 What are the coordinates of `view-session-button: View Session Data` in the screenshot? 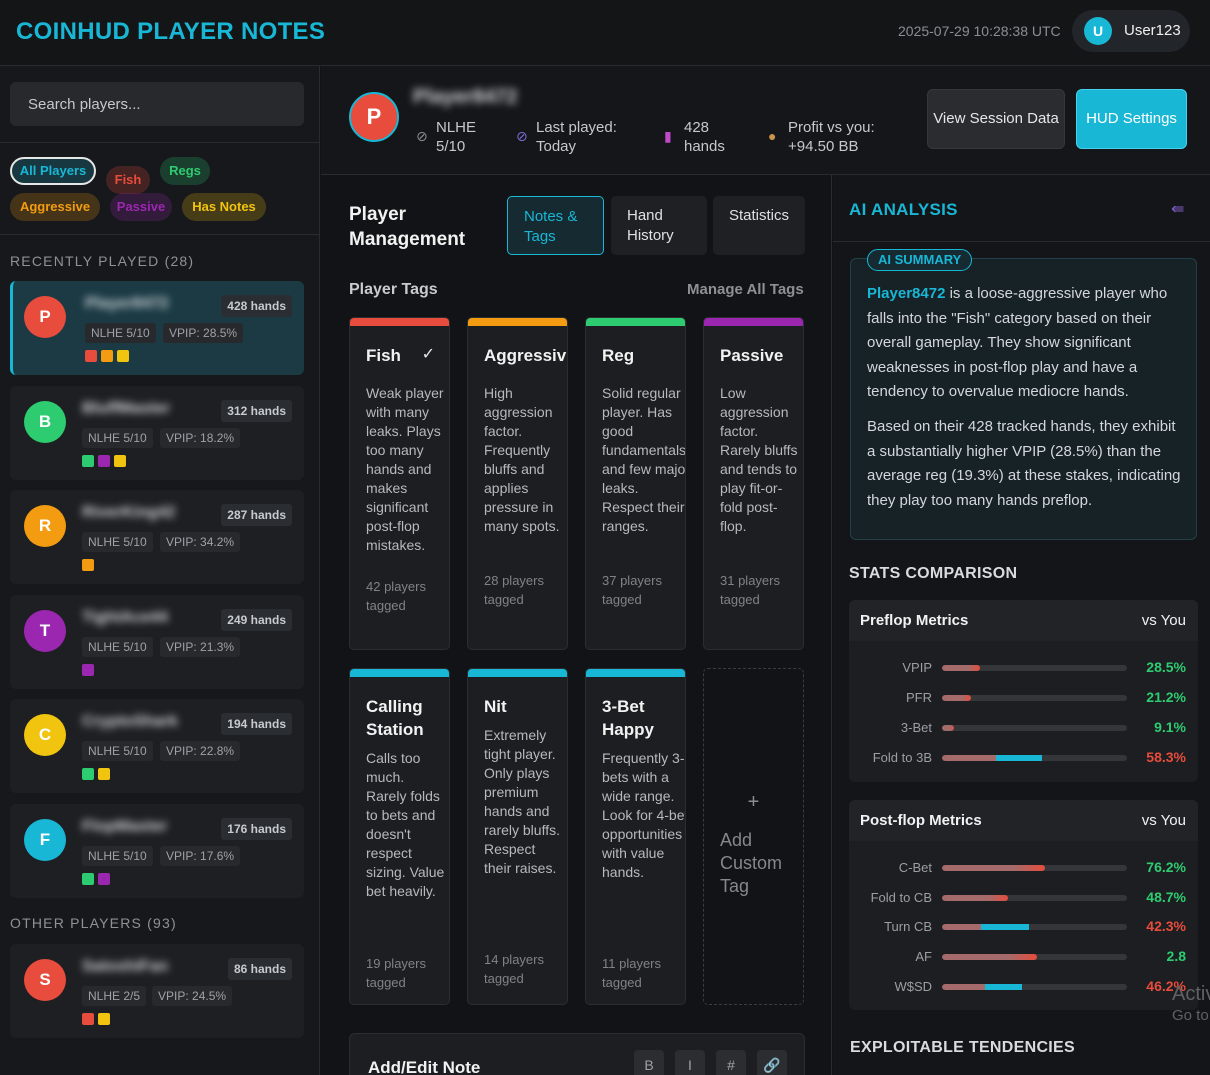 It's located at (996, 119).